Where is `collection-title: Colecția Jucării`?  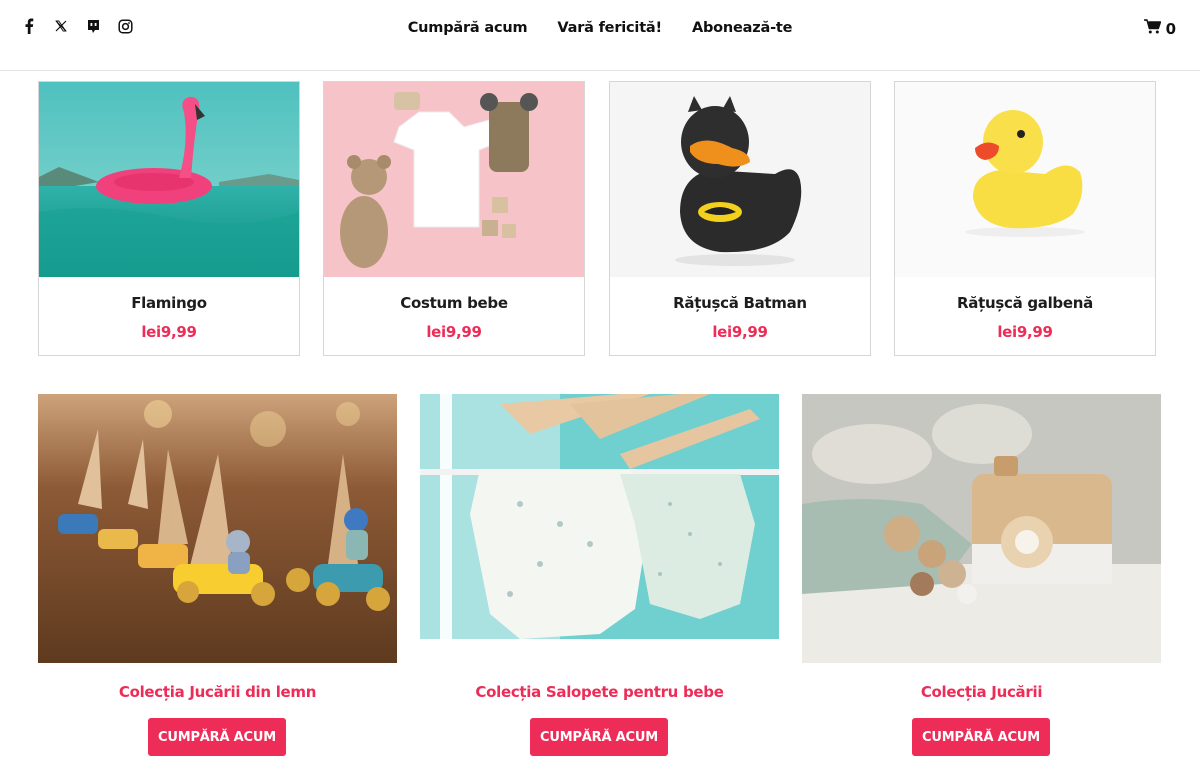
collection-title: Colecția Jucării is located at coordinates (981, 692).